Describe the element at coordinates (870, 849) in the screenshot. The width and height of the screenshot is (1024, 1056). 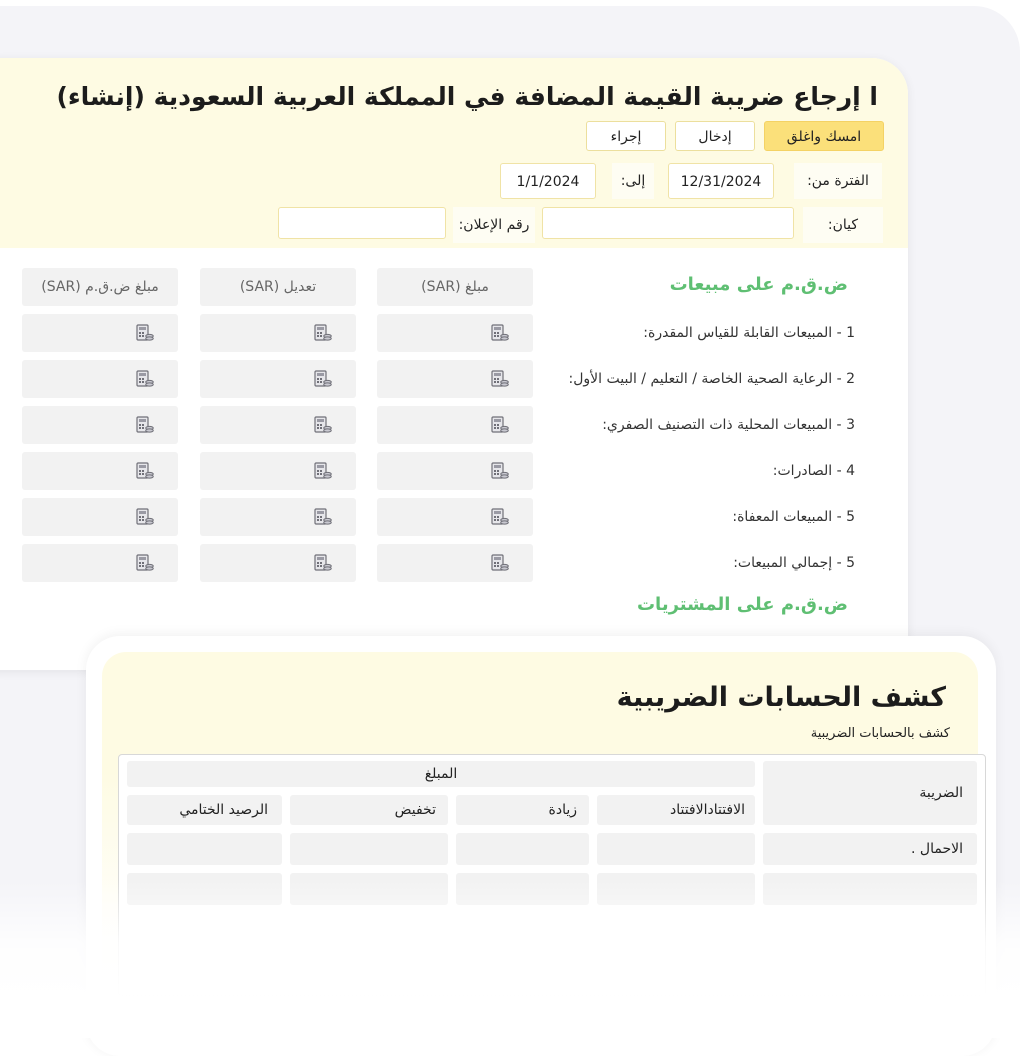
I see `table-row-label: الاحمال .` at that location.